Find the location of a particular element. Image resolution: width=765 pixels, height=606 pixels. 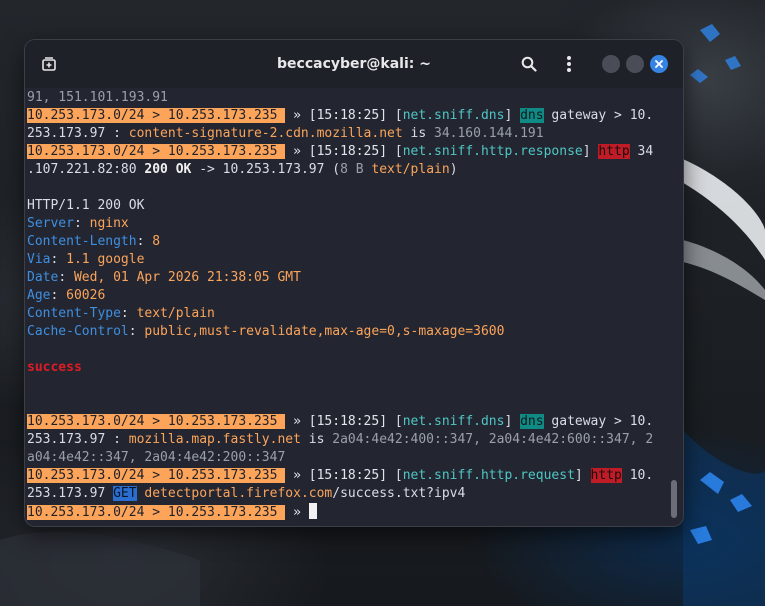

kebab-menu-icon is located at coordinates (569, 64).